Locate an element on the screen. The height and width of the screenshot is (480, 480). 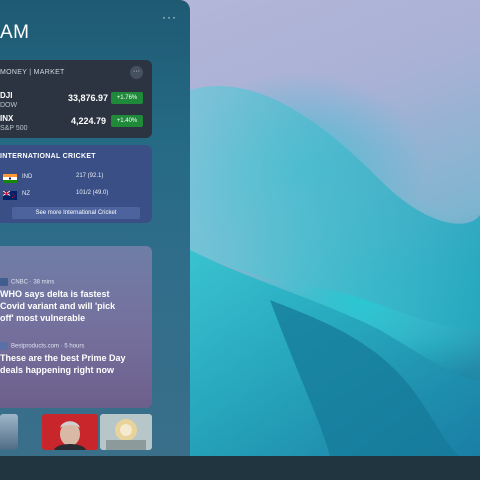
news-thumbnails is located at coordinates (76, 432).